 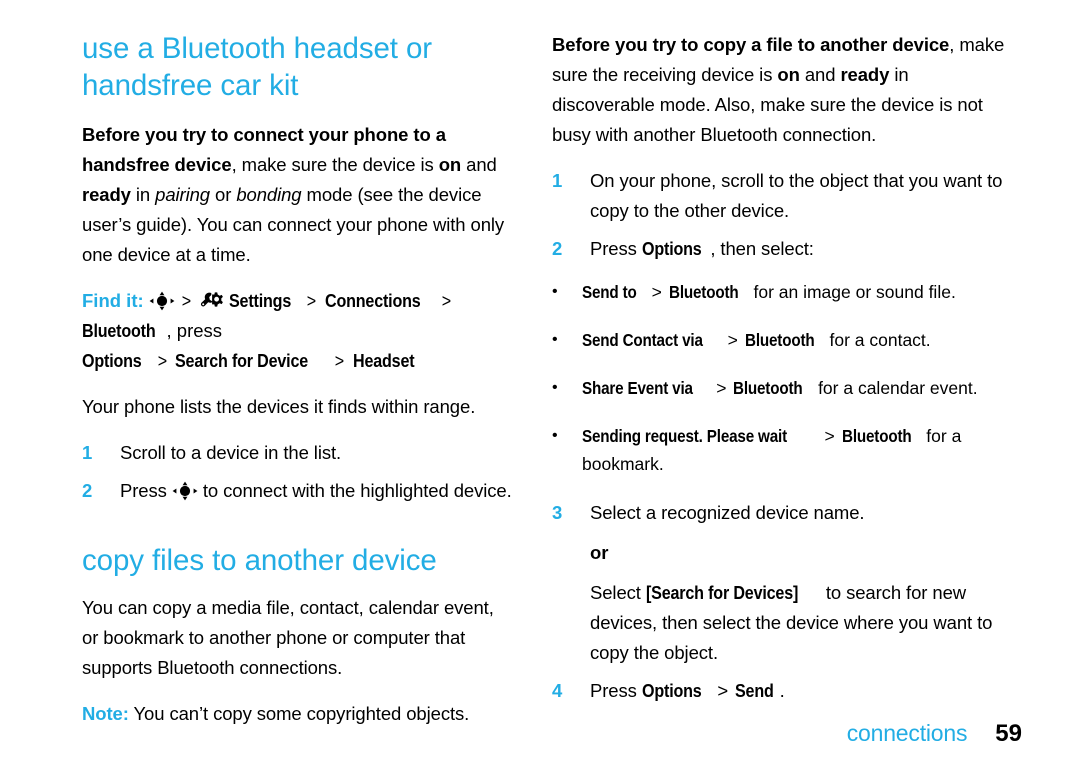 What do you see at coordinates (727, 512) in the screenshot?
I see `step3-primary-text: Select a recognized device name.` at bounding box center [727, 512].